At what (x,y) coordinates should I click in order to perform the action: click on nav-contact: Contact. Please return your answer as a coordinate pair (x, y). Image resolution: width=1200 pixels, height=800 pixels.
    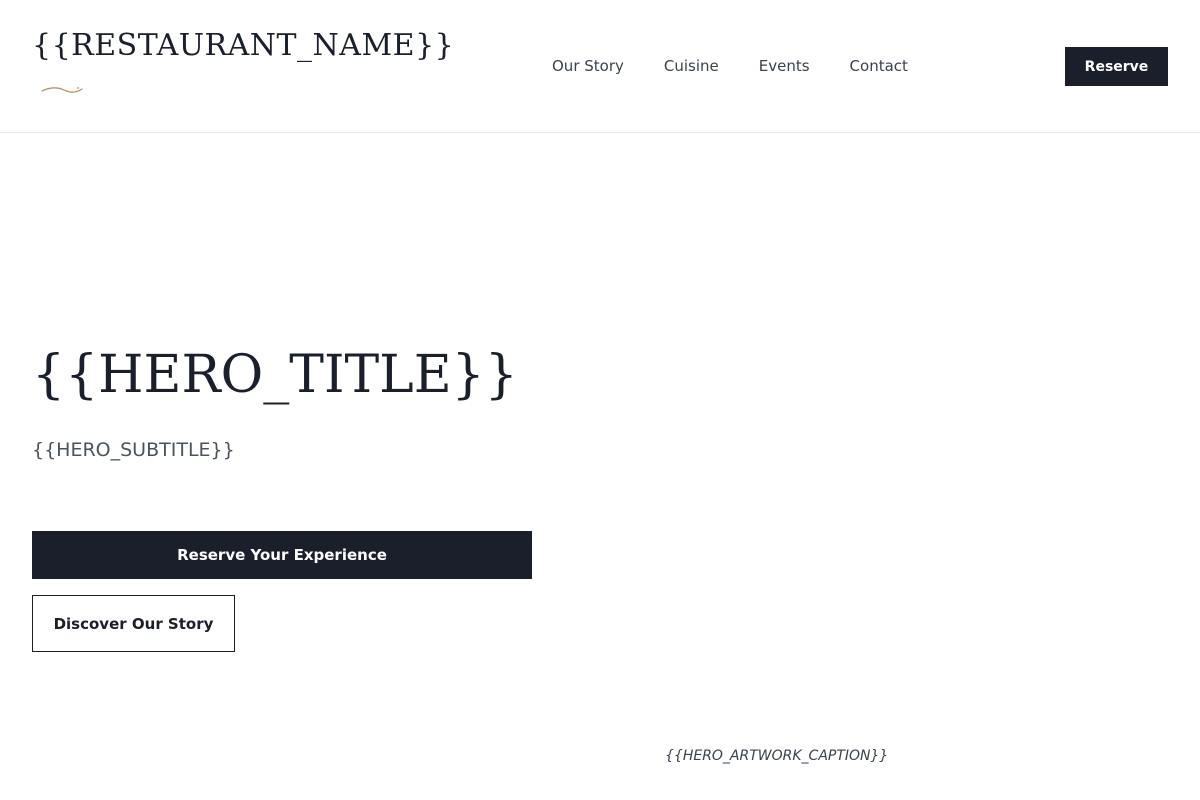
    Looking at the image, I should click on (879, 66).